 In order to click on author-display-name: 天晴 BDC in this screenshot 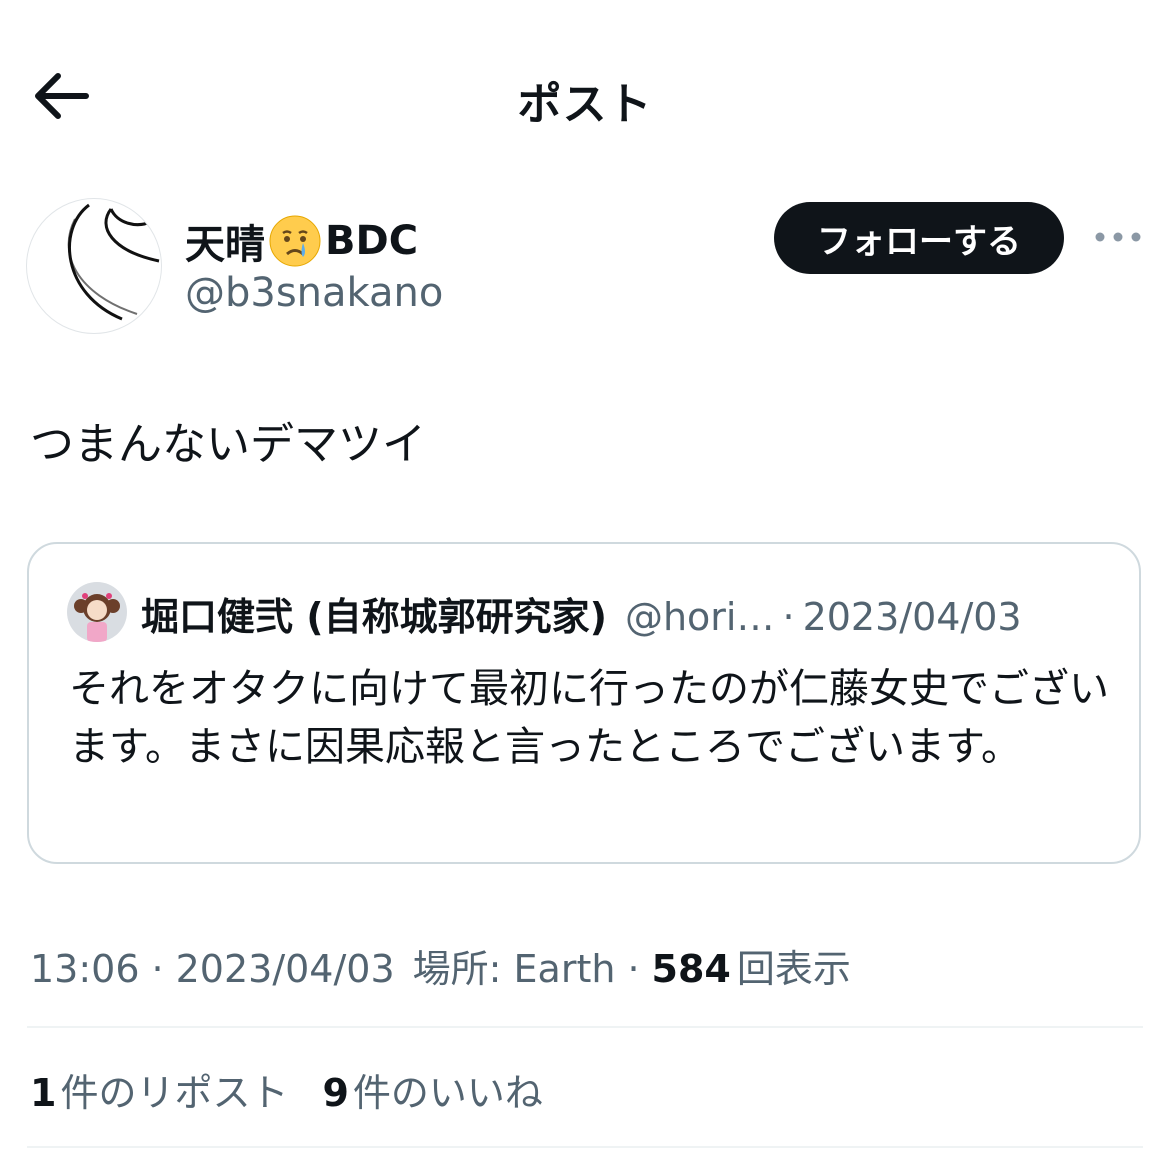, I will do `click(301, 241)`.